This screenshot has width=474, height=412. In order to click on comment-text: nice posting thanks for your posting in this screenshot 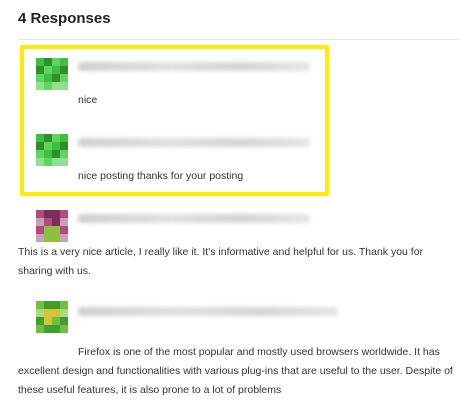, I will do `click(161, 176)`.